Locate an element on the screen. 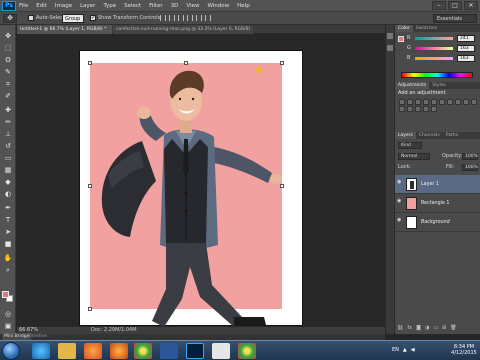 The height and width of the screenshot is (360, 480). adjustment-layer-icon: ◑ is located at coordinates (427, 328).